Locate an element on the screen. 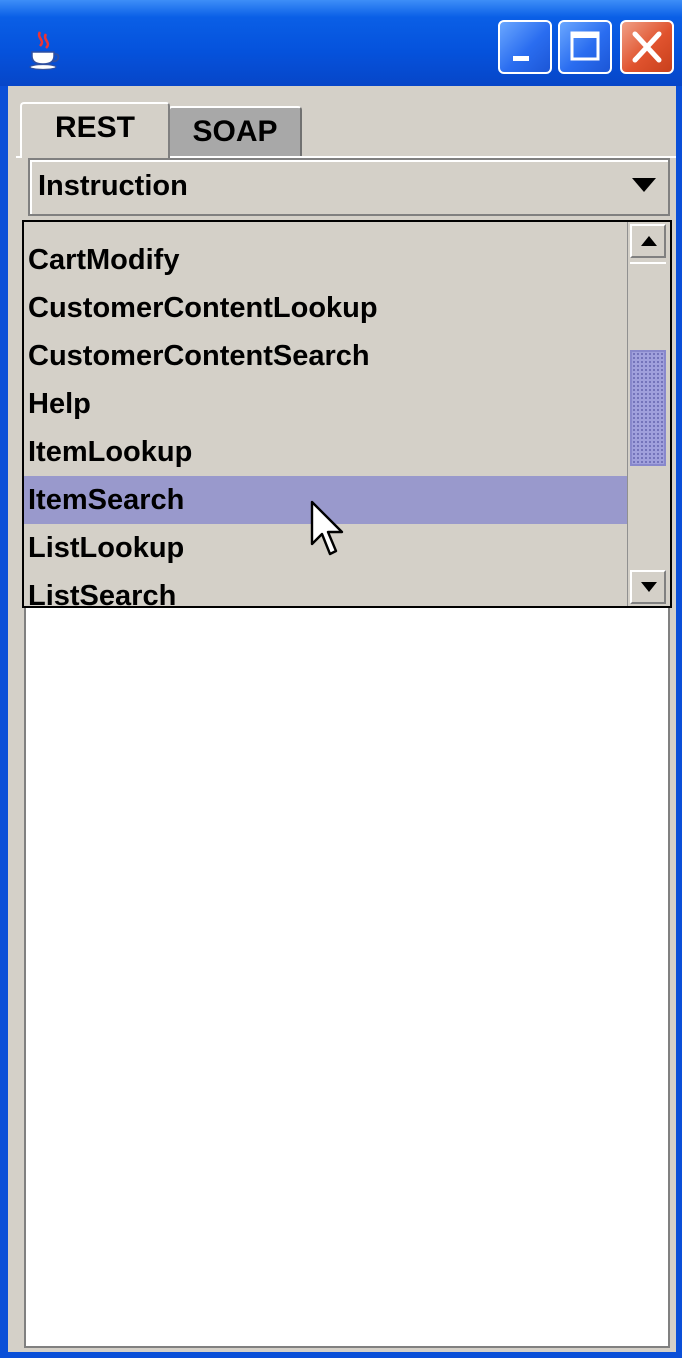  list-item: CustomerContentLookup is located at coordinates (326, 308).